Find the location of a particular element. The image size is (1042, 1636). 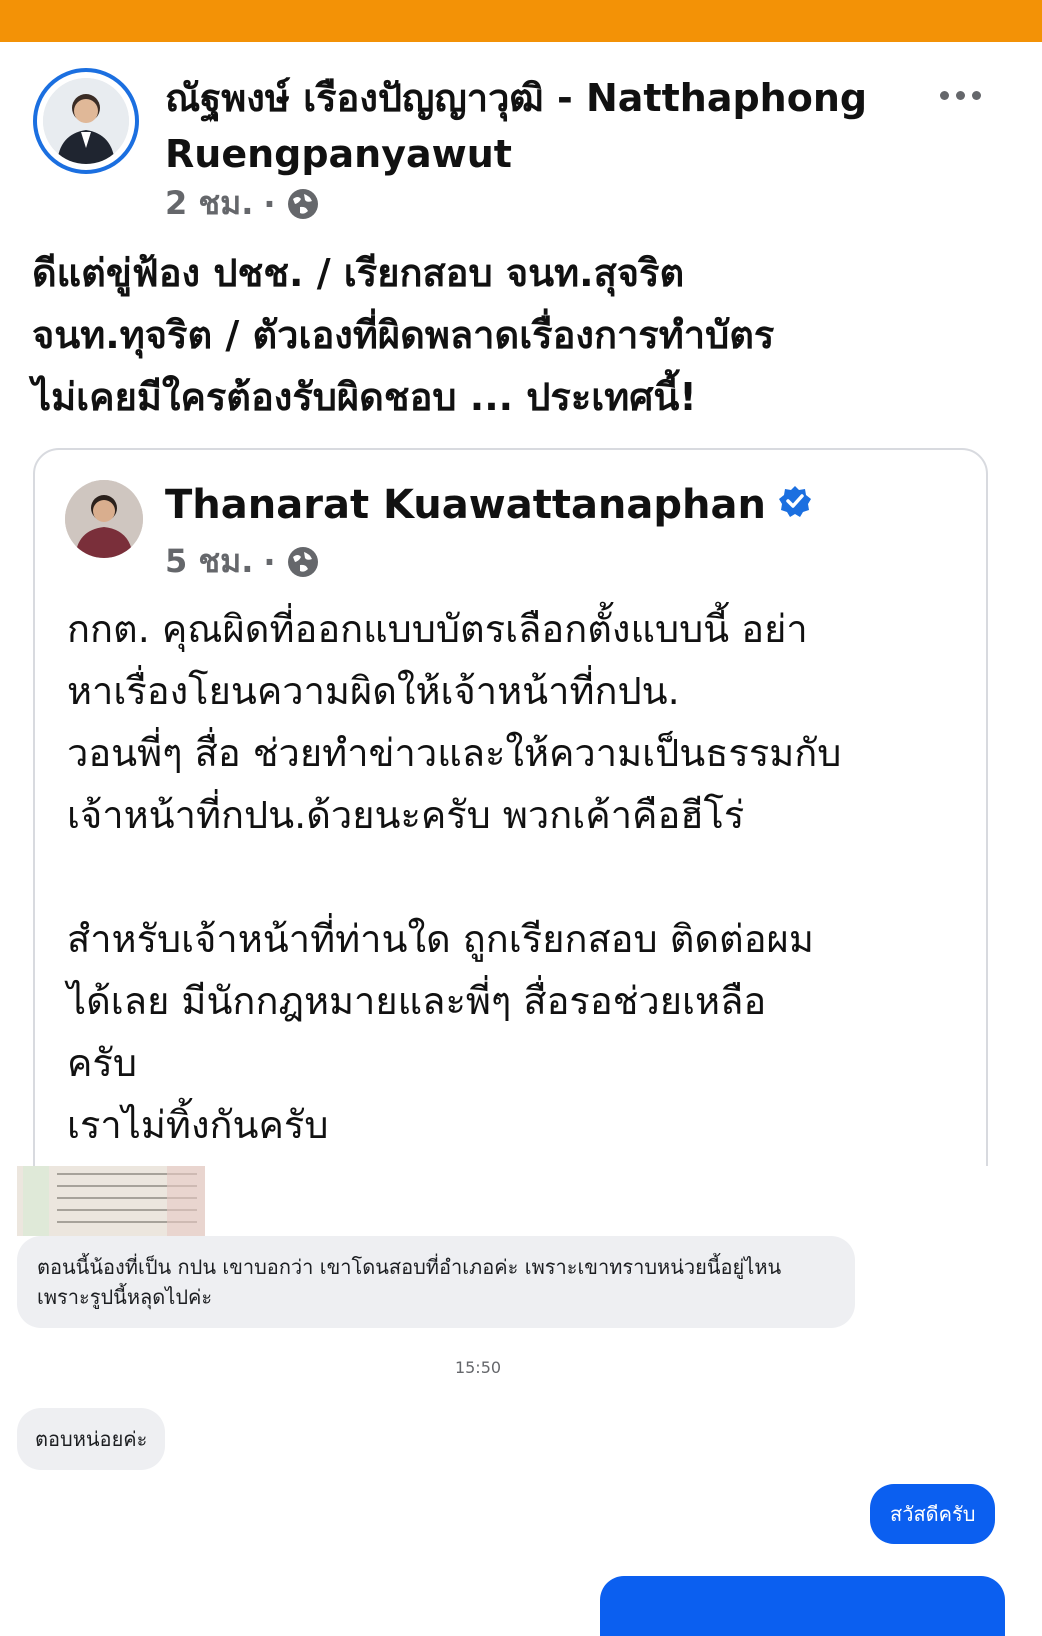

outgoing-message-cropped is located at coordinates (802, 1606).